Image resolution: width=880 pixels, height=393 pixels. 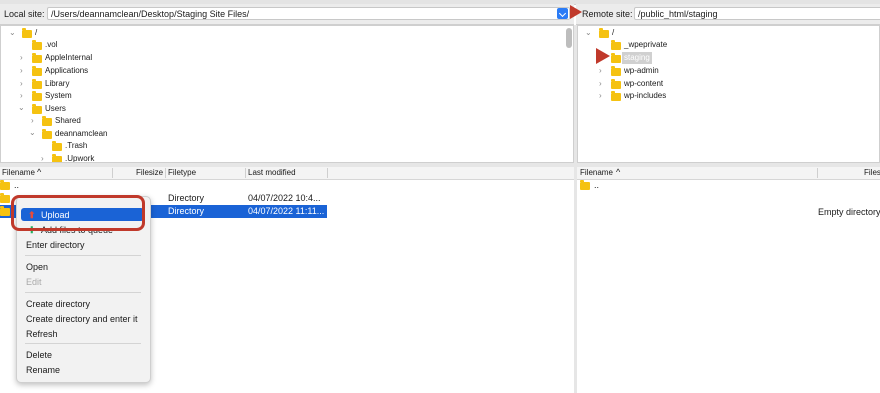 I want to click on local-tree-scrollbar, so click(x=569, y=38).